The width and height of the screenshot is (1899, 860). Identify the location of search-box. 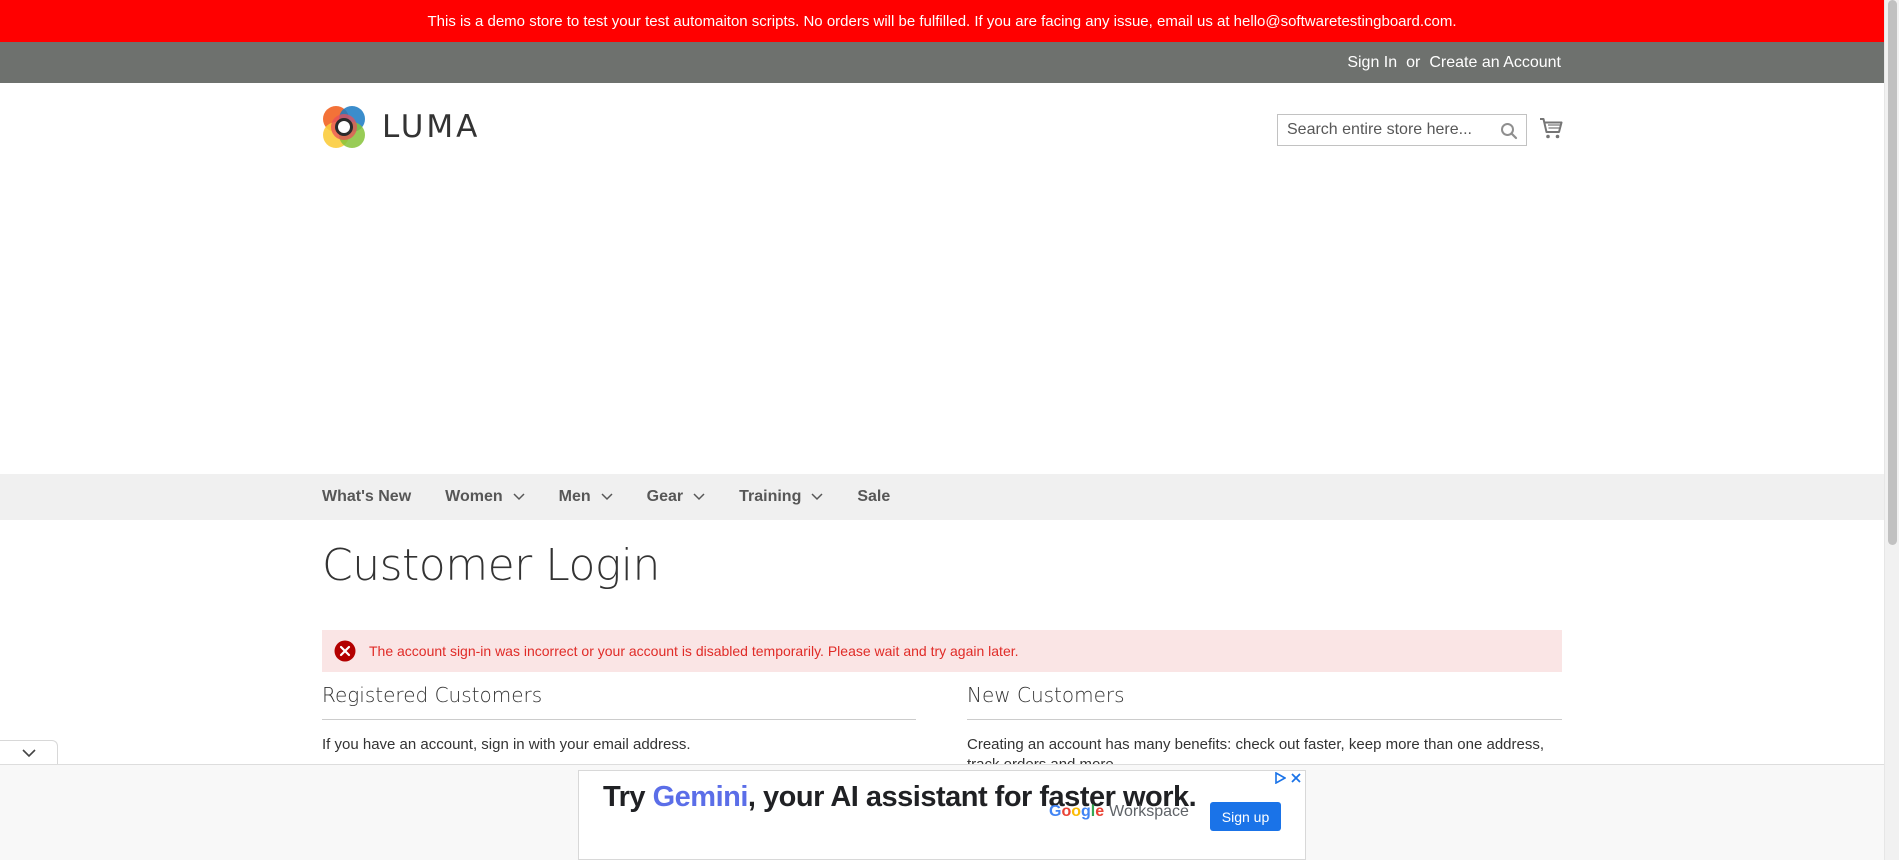
(1402, 130).